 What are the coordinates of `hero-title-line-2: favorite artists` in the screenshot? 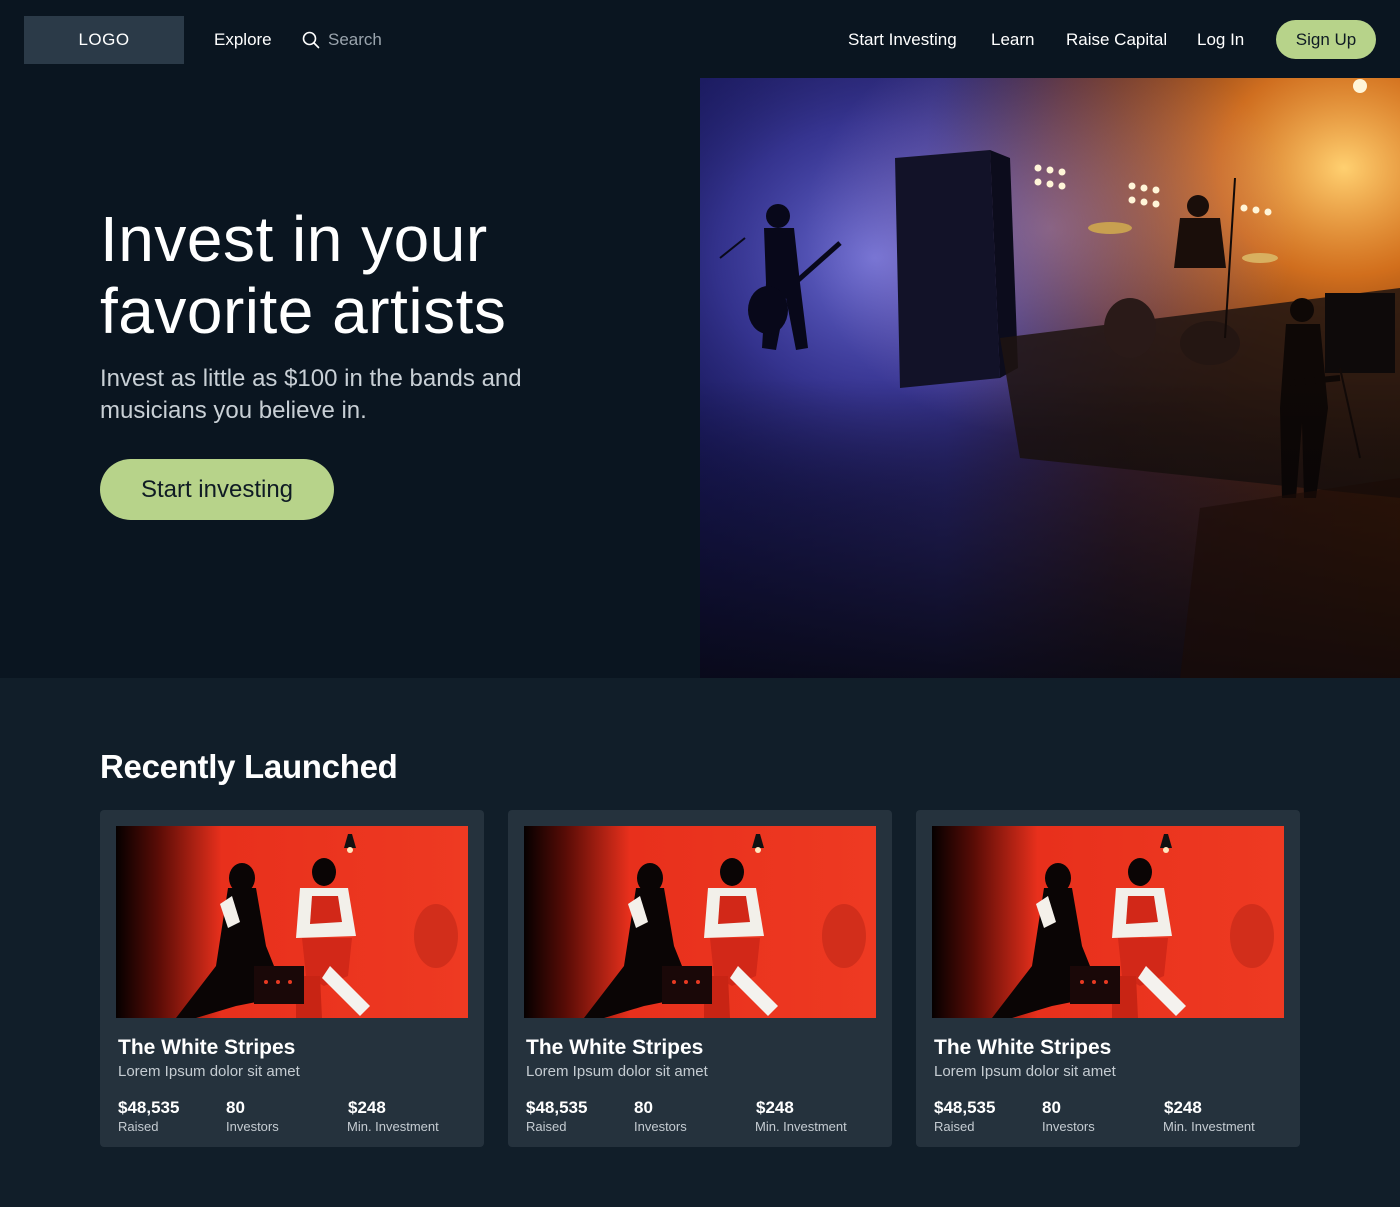 It's located at (303, 311).